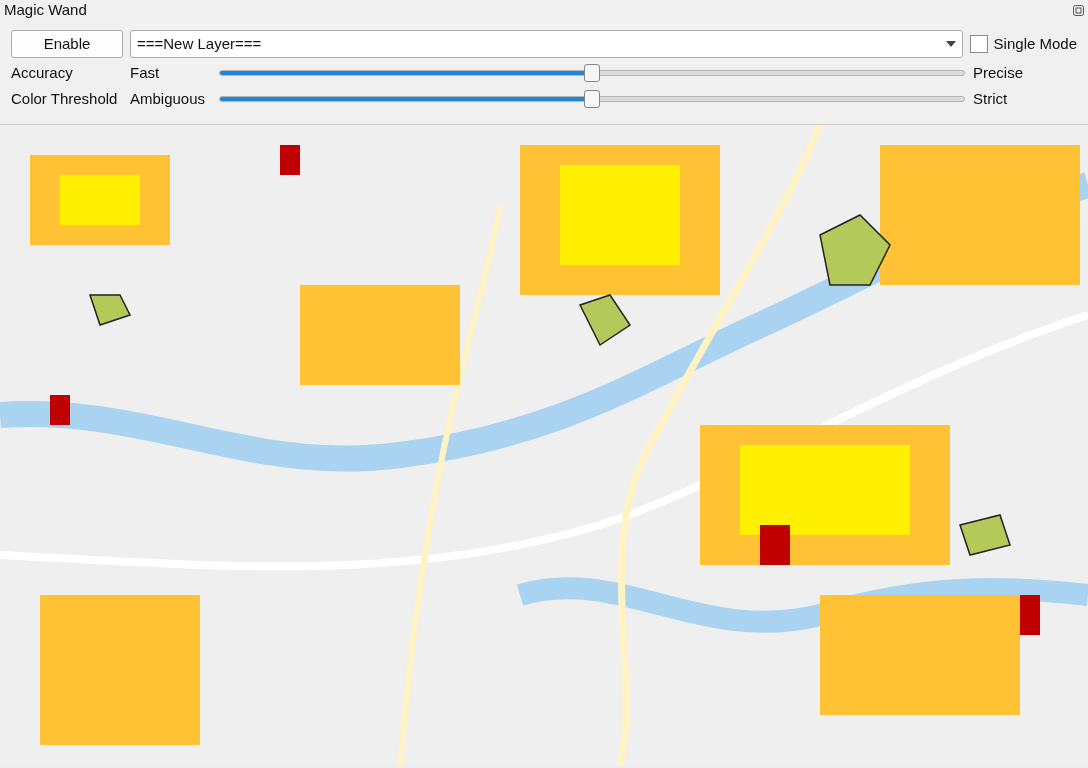 The height and width of the screenshot is (768, 1088). What do you see at coordinates (42, 72) in the screenshot?
I see `slider-label: Accuracy` at bounding box center [42, 72].